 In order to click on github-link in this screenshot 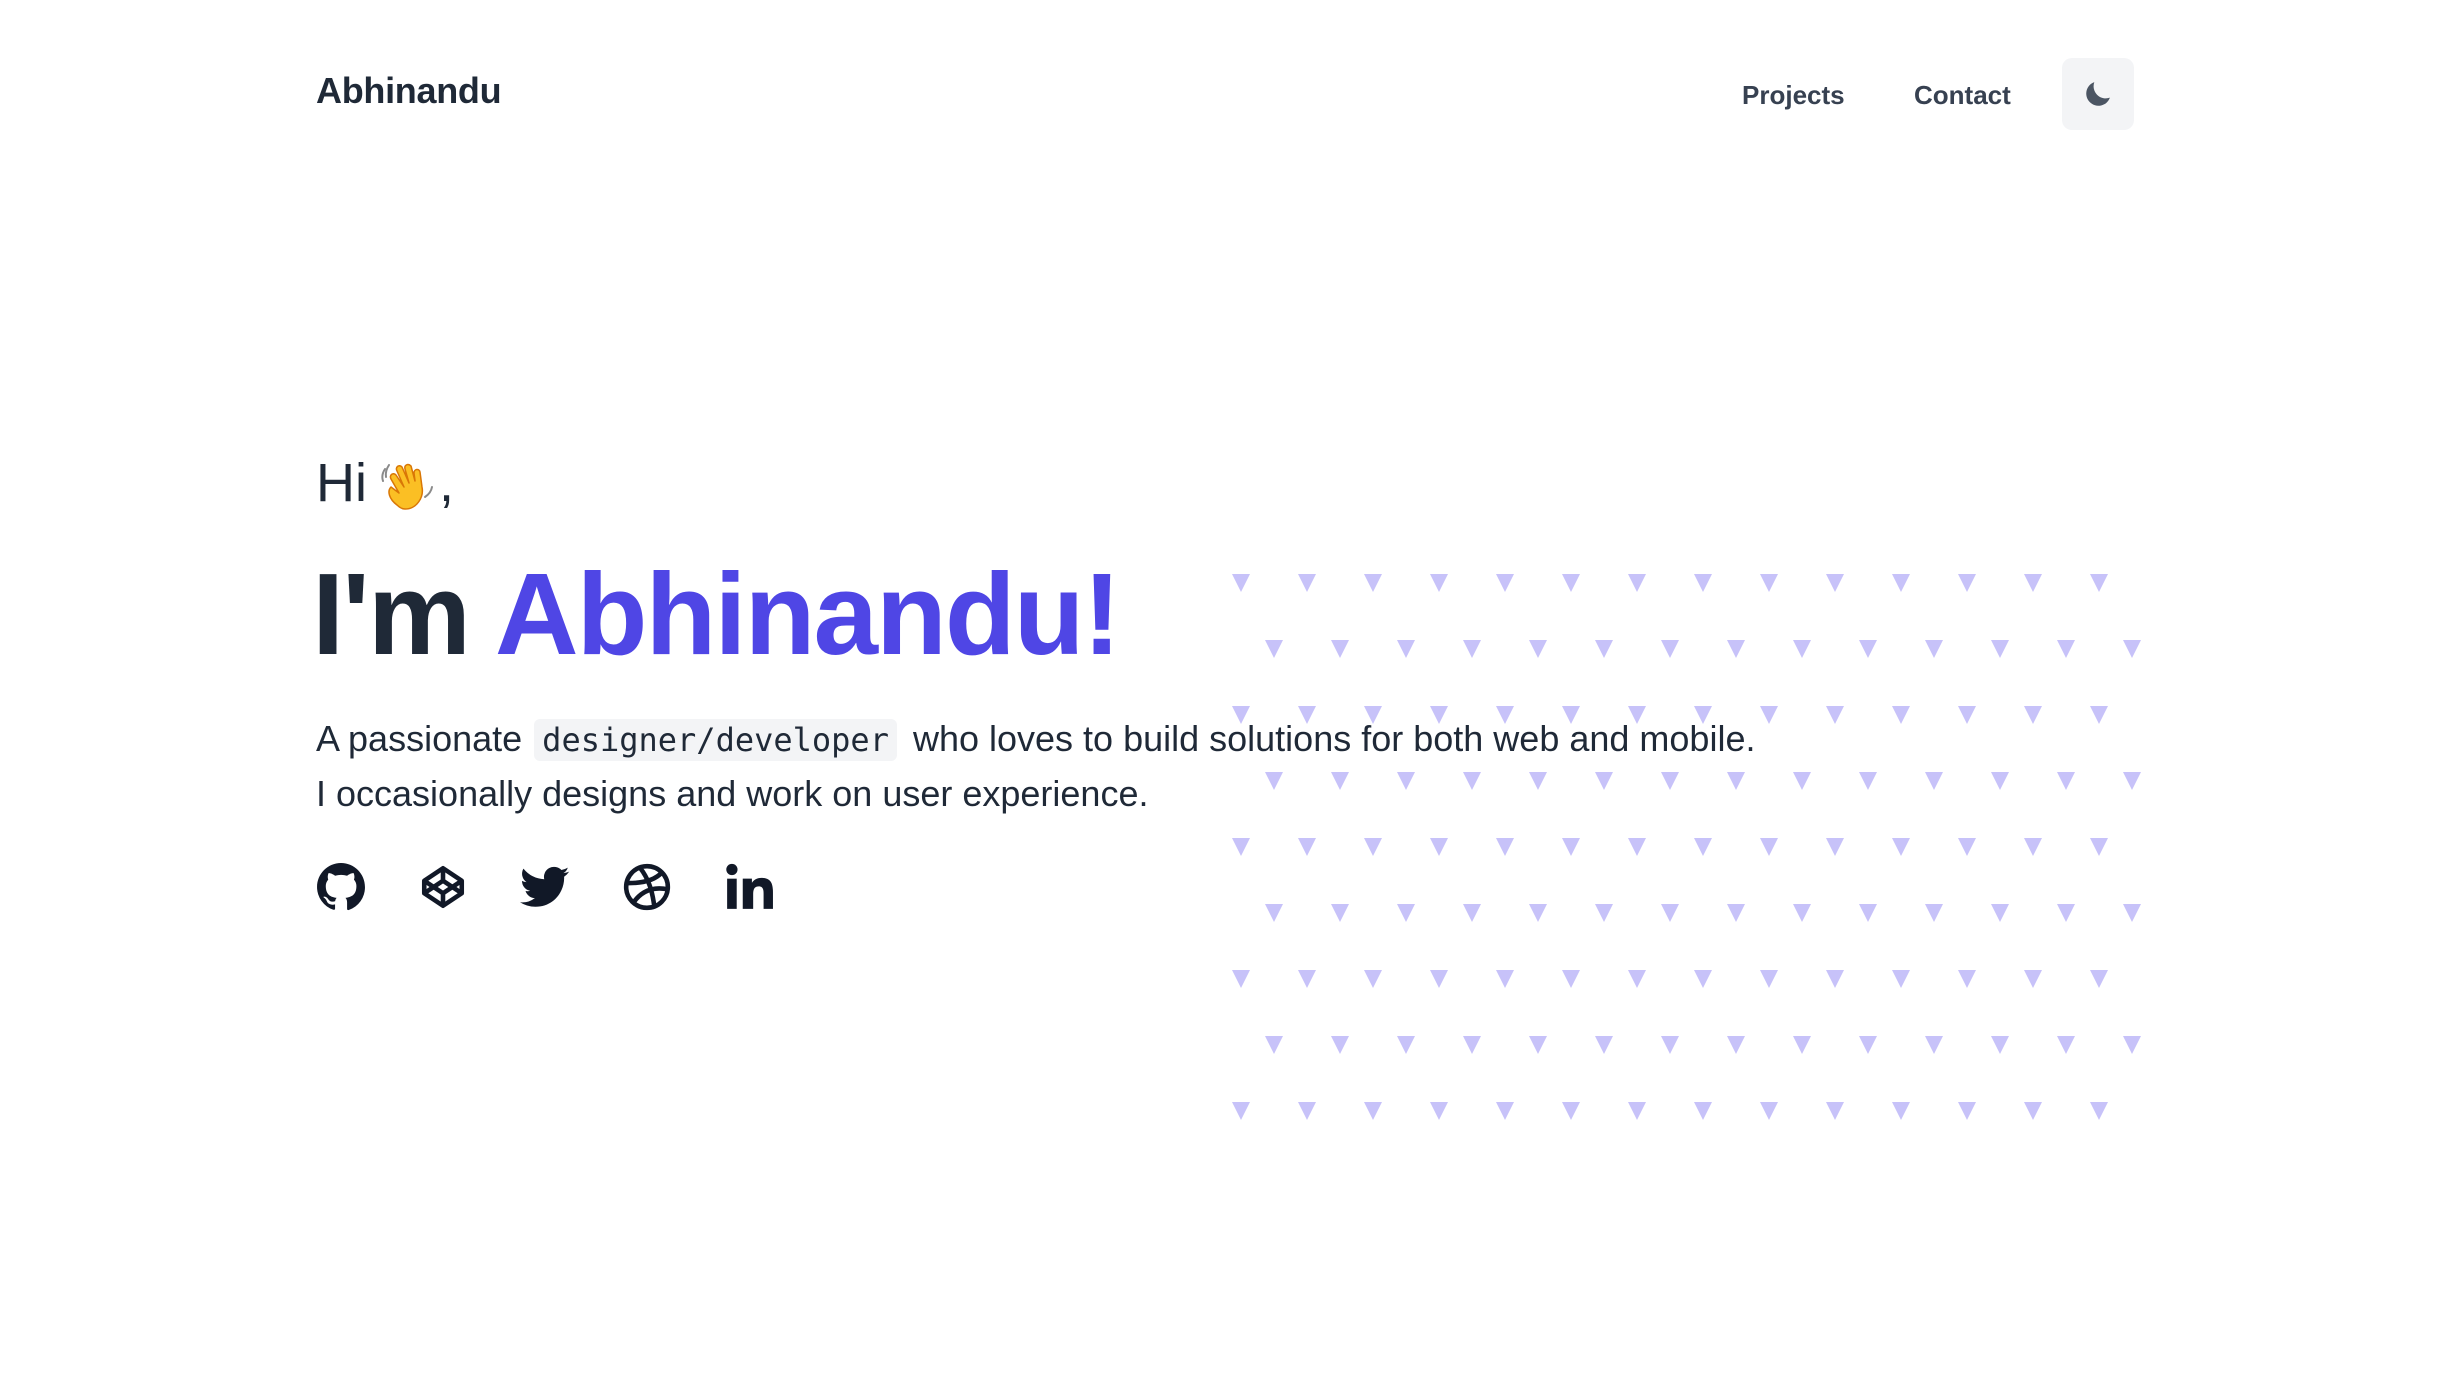, I will do `click(341, 887)`.